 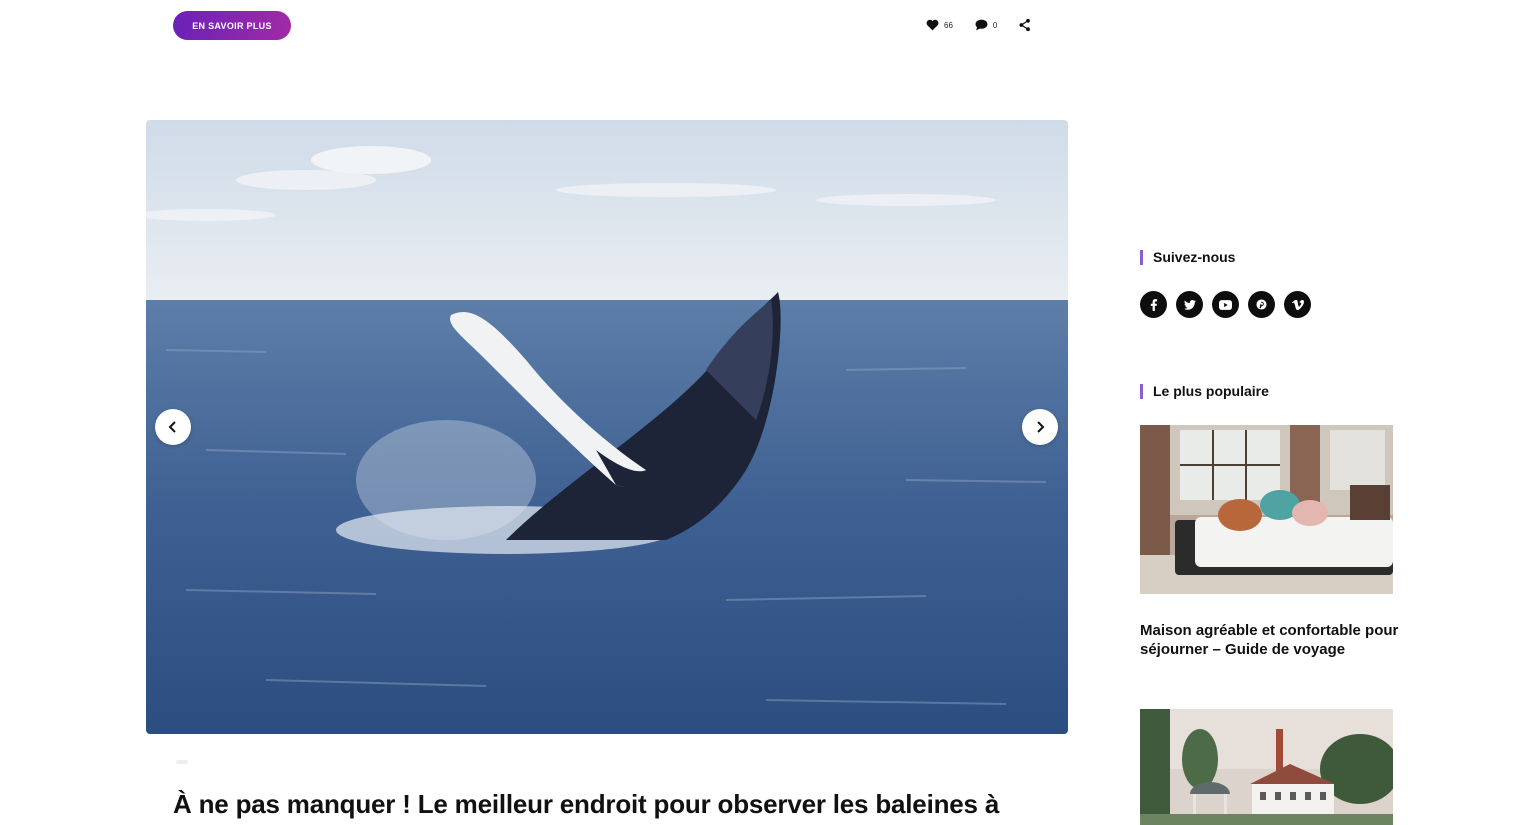 What do you see at coordinates (932, 25) in the screenshot?
I see `heart-icon` at bounding box center [932, 25].